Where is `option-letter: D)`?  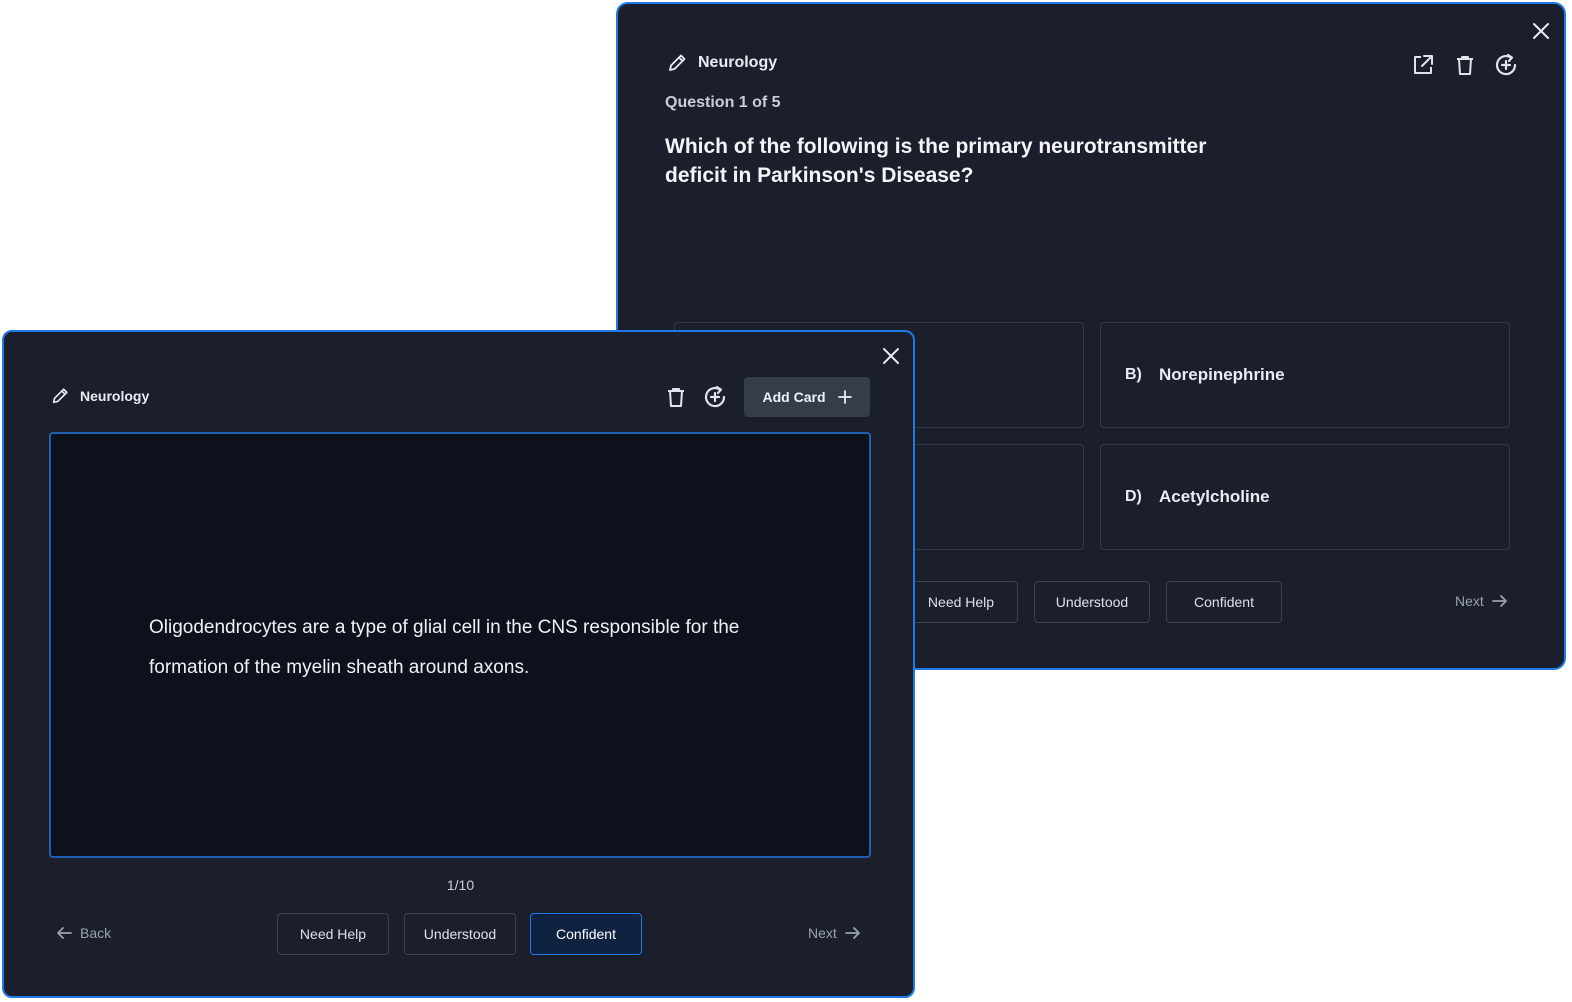
option-letter: D) is located at coordinates (1133, 496).